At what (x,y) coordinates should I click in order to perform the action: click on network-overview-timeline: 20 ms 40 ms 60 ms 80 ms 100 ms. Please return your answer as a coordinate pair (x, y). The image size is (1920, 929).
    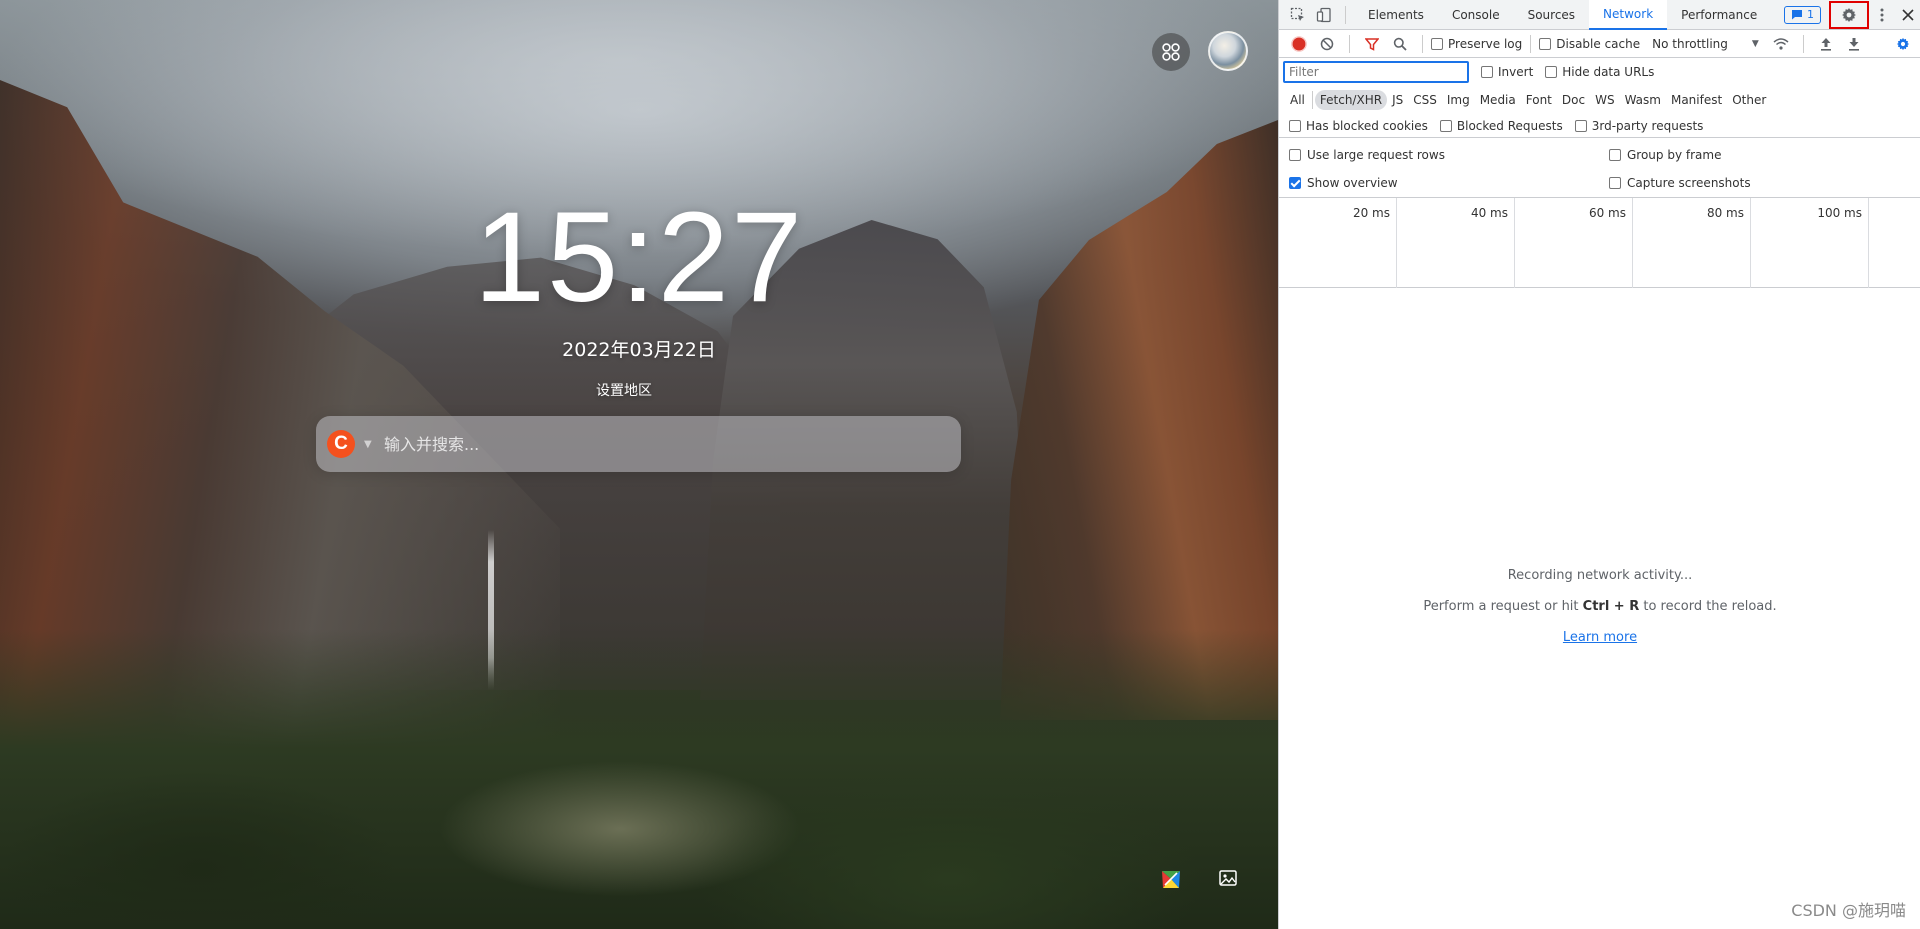
    Looking at the image, I should click on (1599, 243).